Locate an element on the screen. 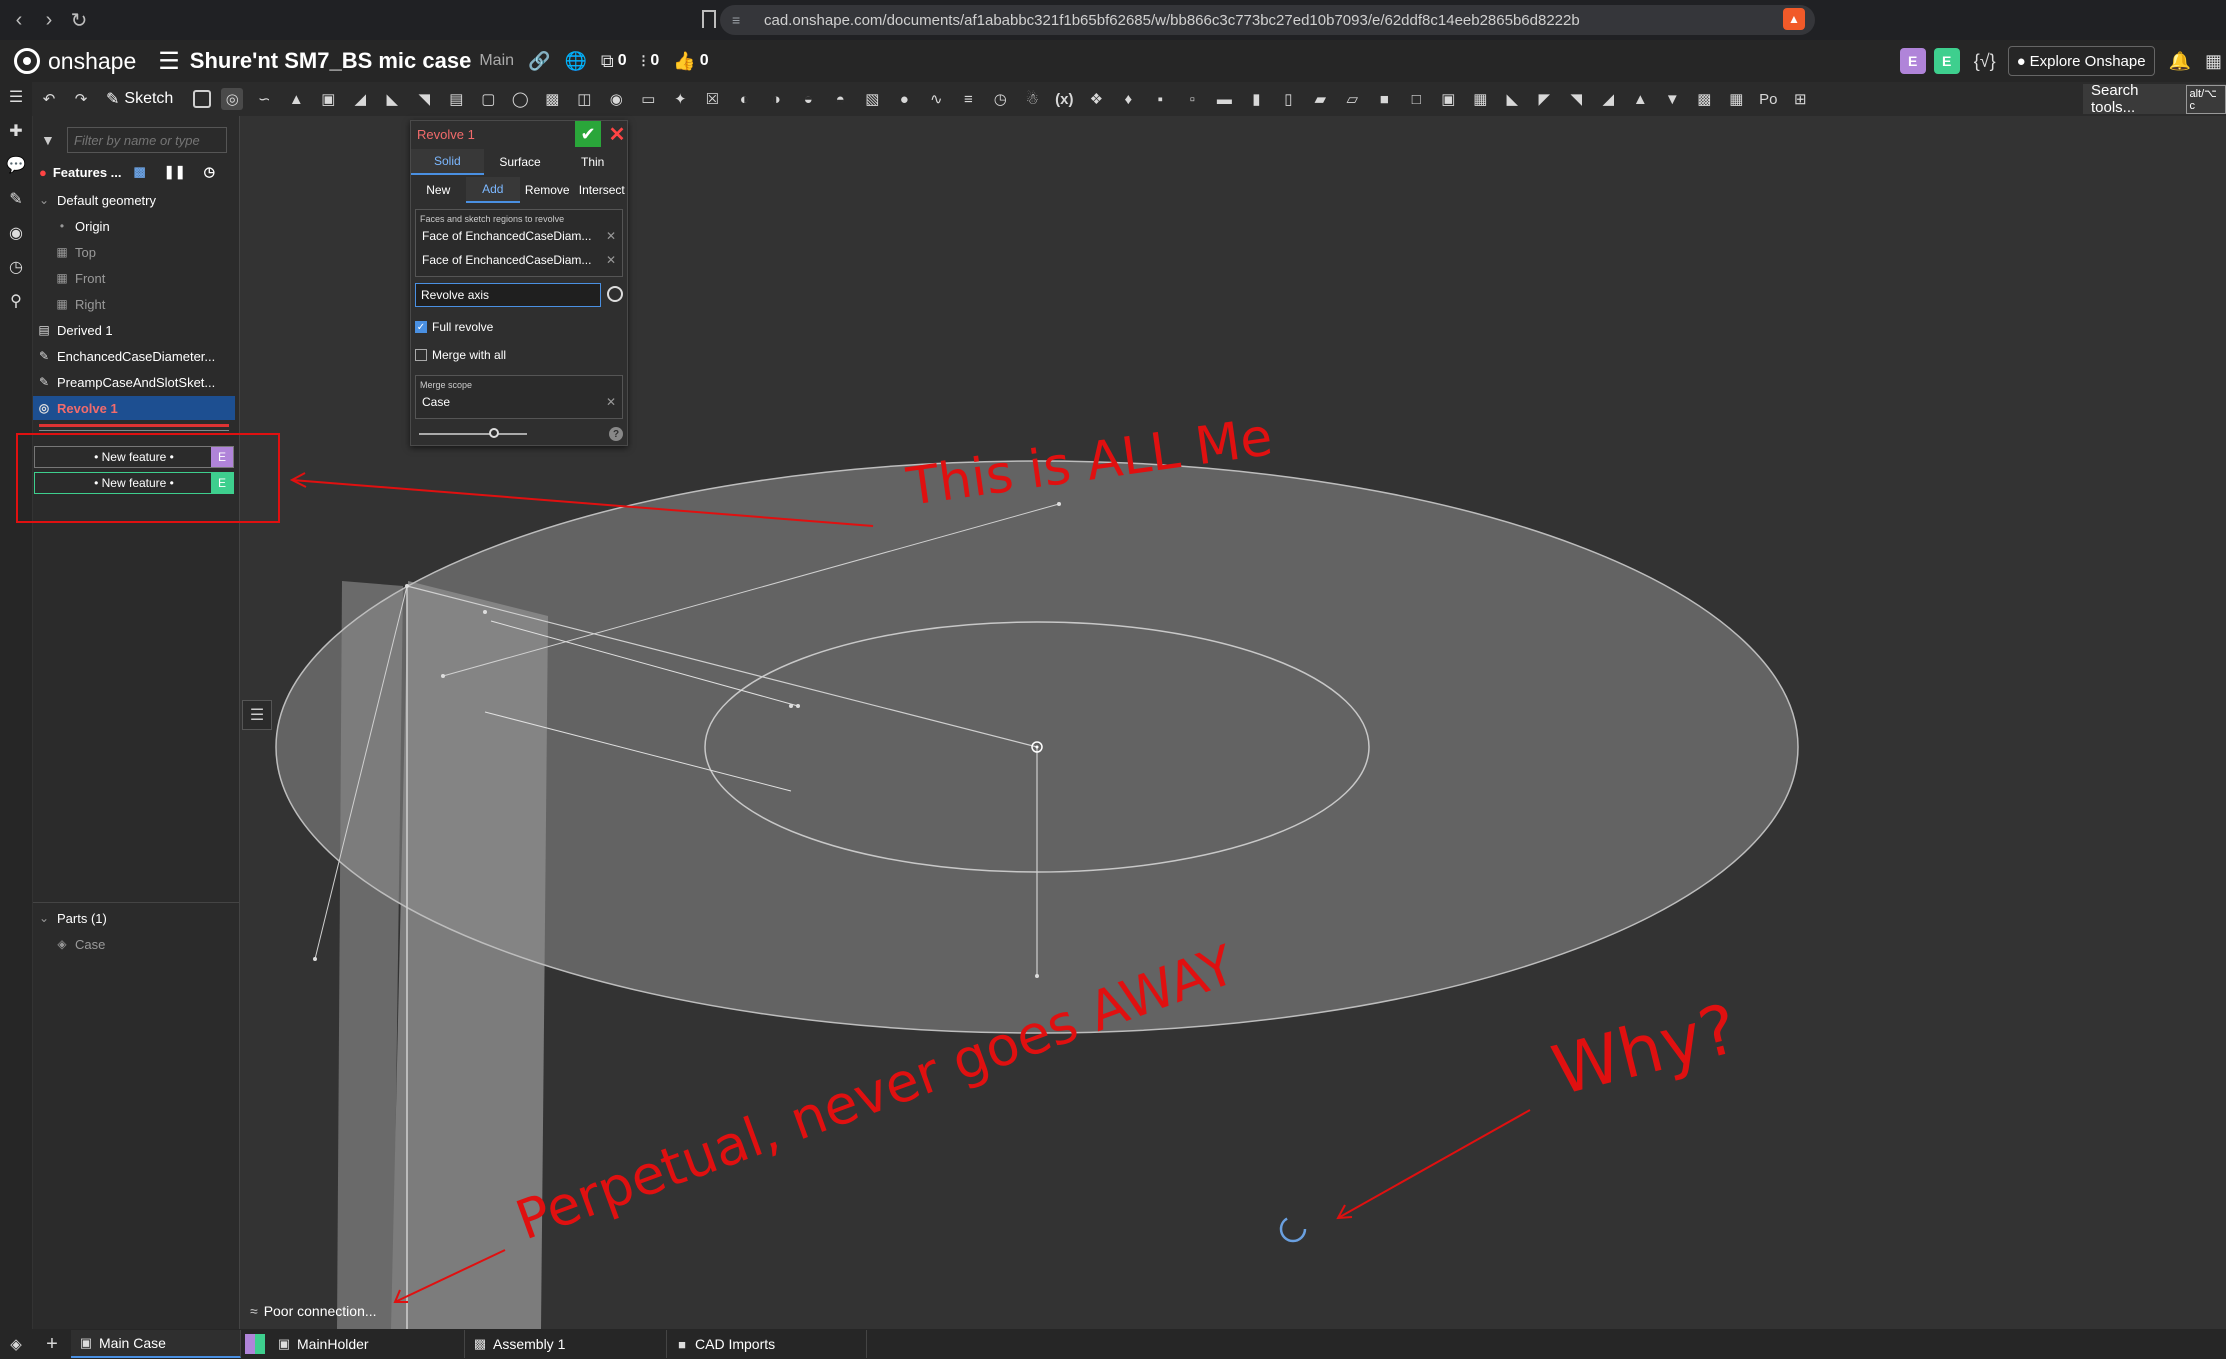 The height and width of the screenshot is (1359, 2226). assembly-icon: ▩ is located at coordinates (480, 1343).